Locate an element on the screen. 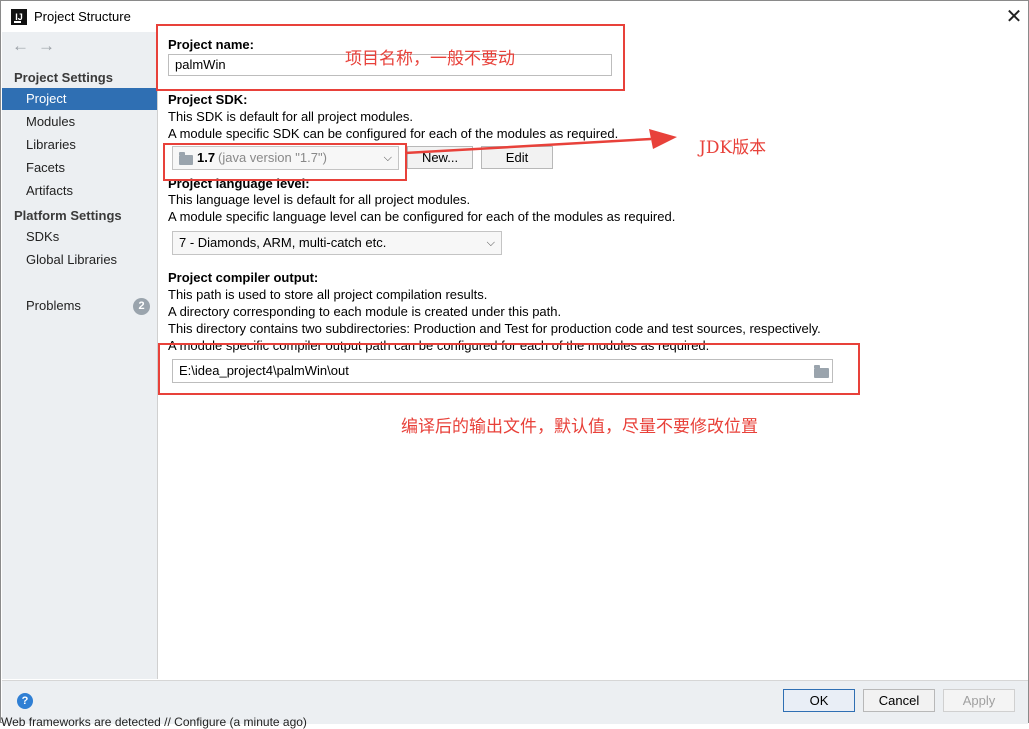 The width and height of the screenshot is (1029, 729). project-sdk-label: Project SDK: is located at coordinates (208, 99).